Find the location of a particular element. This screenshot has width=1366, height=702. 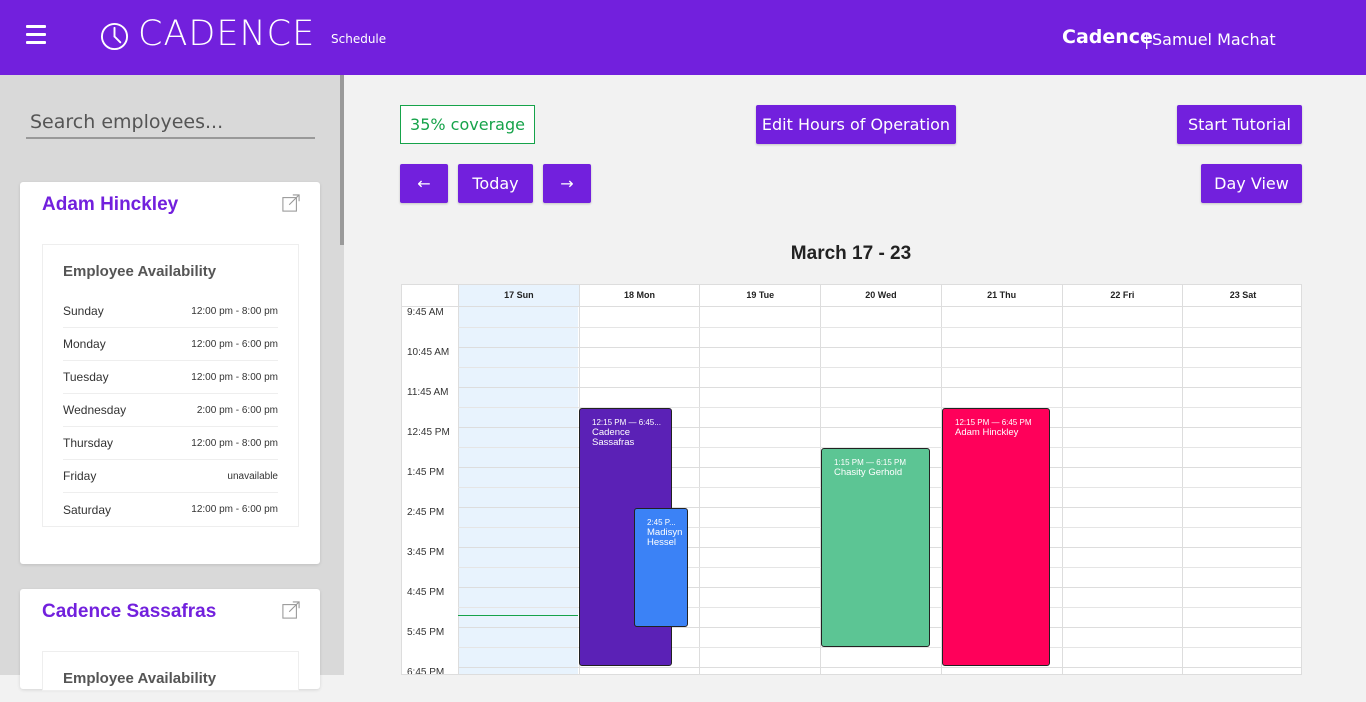

availability-row: Monday 12:00 pm - 6:00 pm is located at coordinates (170, 344).